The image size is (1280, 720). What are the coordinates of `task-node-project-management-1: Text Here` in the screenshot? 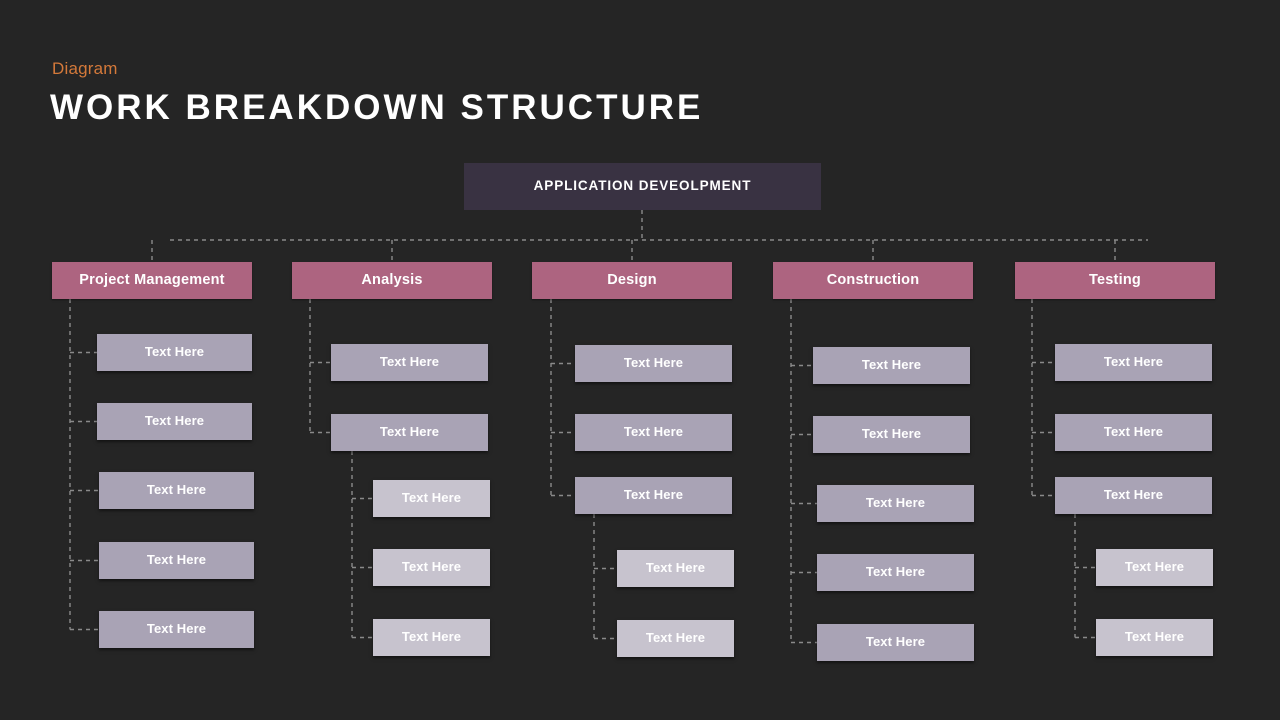 It's located at (174, 352).